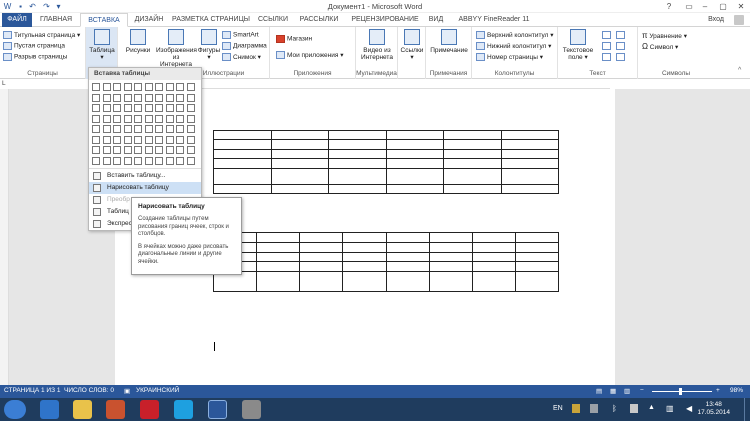 This screenshot has height=421, width=750. Describe the element at coordinates (138, 41) in the screenshot. I see `pictures-button: Рисунки` at that location.